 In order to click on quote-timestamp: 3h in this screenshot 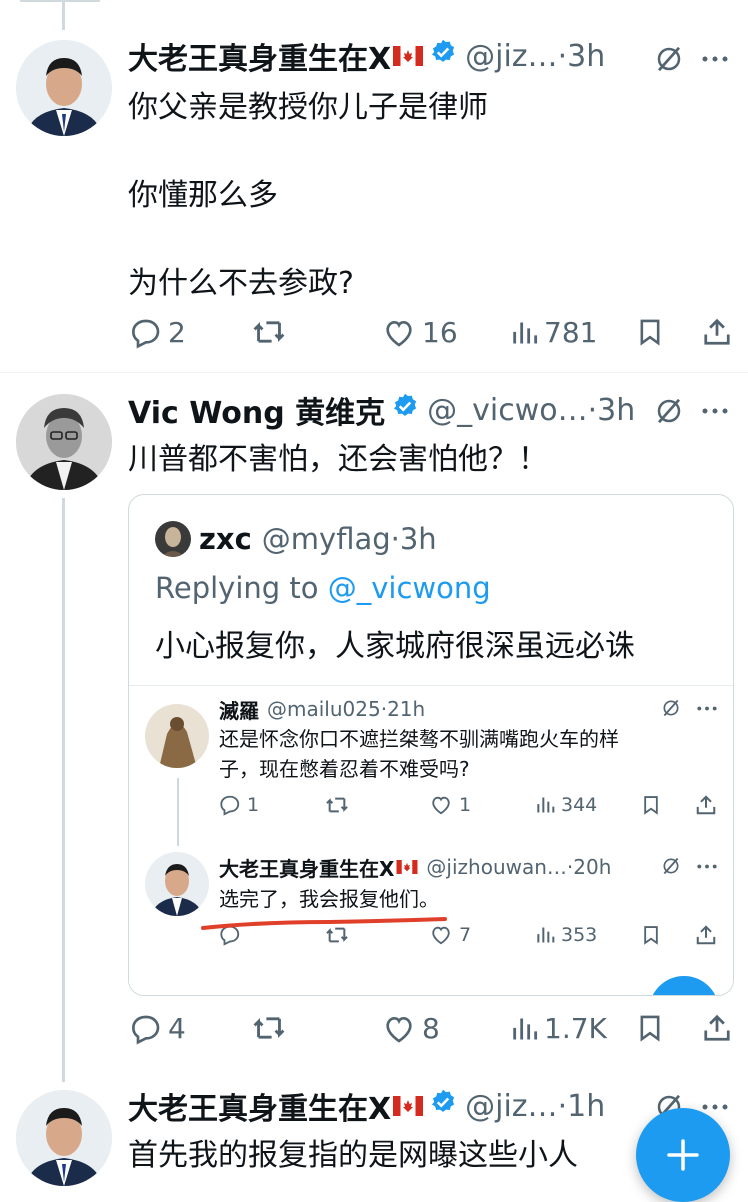, I will do `click(418, 539)`.